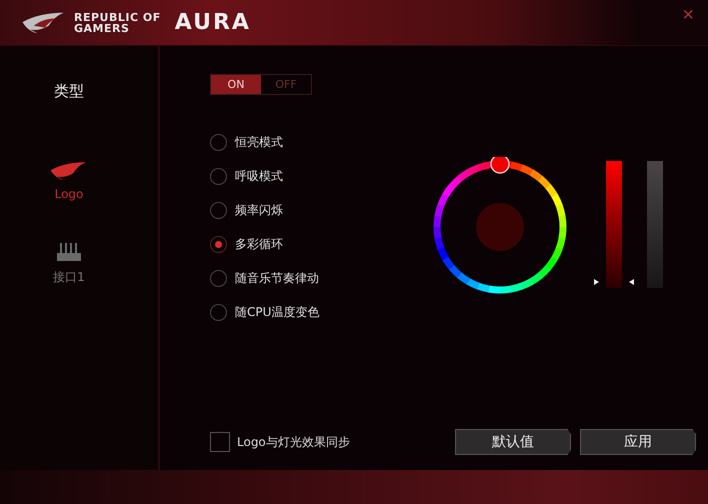 The width and height of the screenshot is (708, 504). Describe the element at coordinates (102, 28) in the screenshot. I see `brand-name: GAMERS` at that location.